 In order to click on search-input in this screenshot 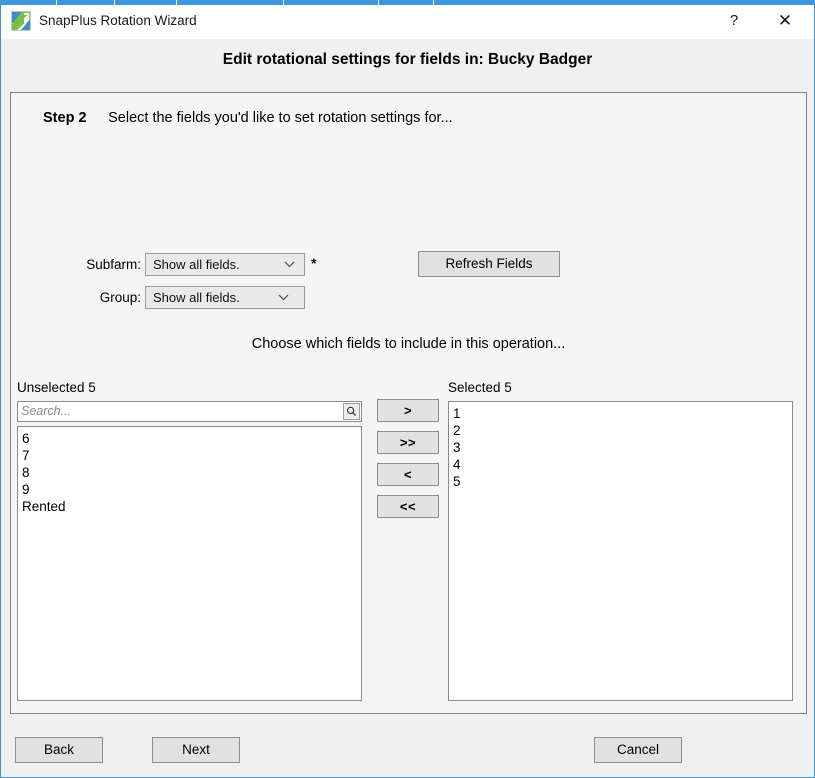, I will do `click(177, 411)`.